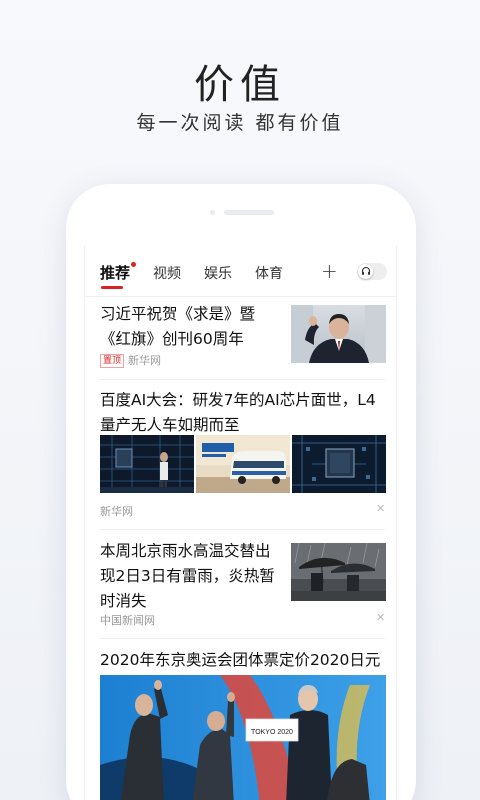 This screenshot has height=800, width=480. What do you see at coordinates (218, 273) in the screenshot?
I see `tab-entertainment: 娱乐` at bounding box center [218, 273].